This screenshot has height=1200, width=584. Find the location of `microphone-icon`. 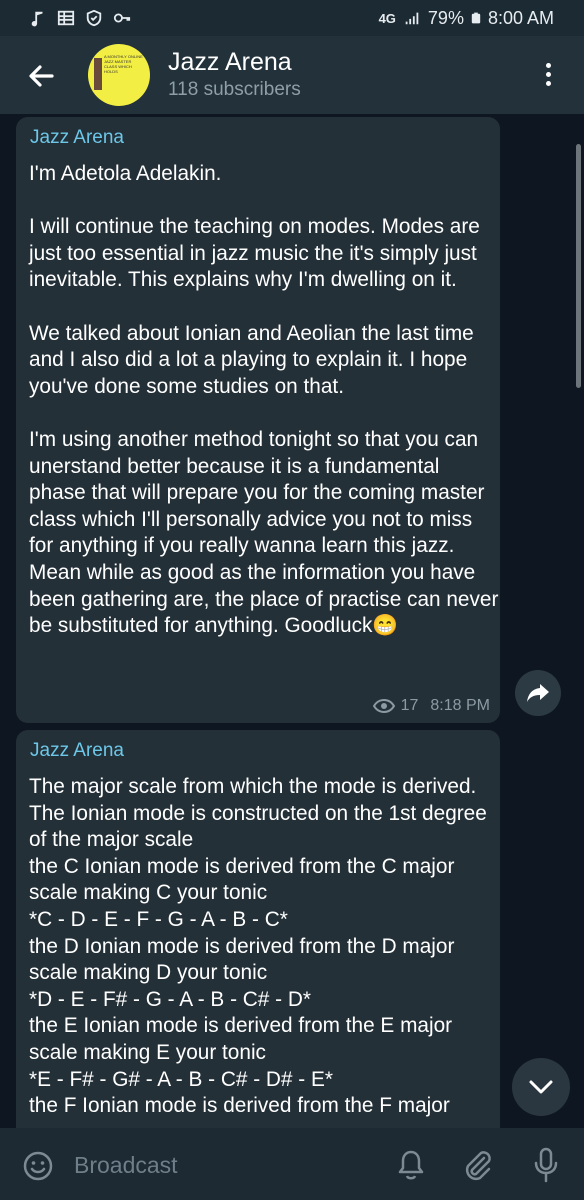

microphone-icon is located at coordinates (546, 1165).